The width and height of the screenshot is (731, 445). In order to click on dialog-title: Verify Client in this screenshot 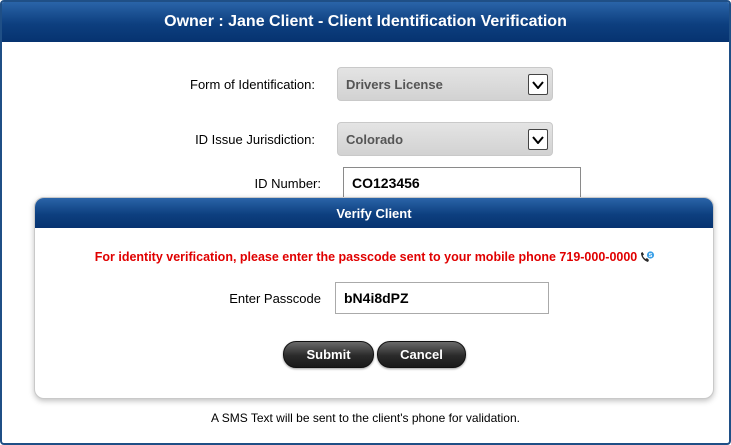, I will do `click(374, 213)`.